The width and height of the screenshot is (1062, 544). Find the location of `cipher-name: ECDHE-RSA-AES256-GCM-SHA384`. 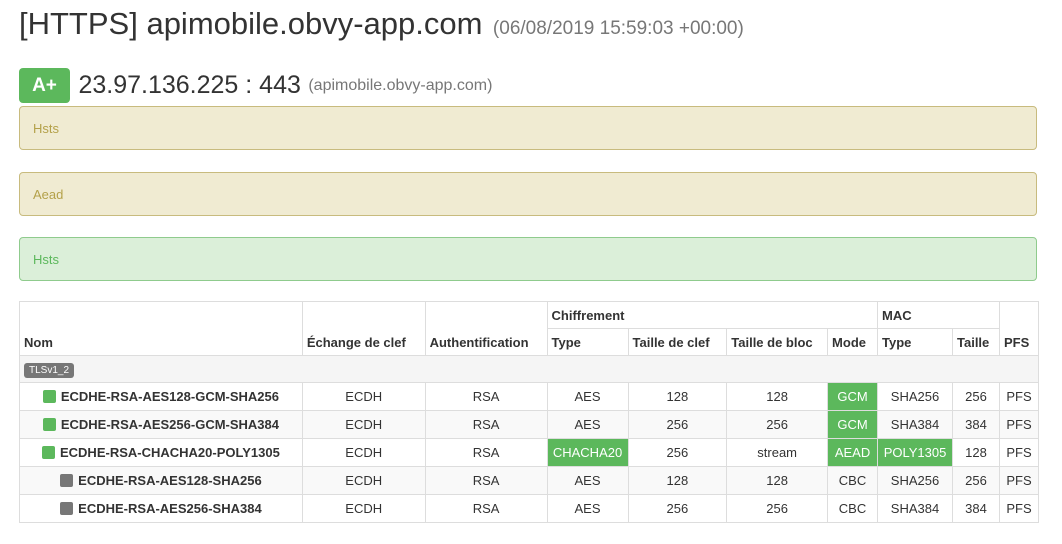

cipher-name: ECDHE-RSA-AES256-GCM-SHA384 is located at coordinates (169, 424).